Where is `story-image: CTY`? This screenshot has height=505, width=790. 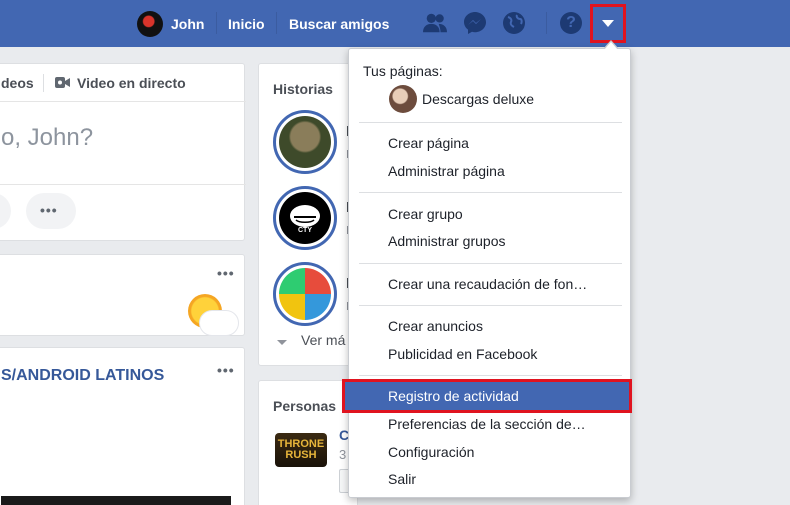 story-image: CTY is located at coordinates (305, 218).